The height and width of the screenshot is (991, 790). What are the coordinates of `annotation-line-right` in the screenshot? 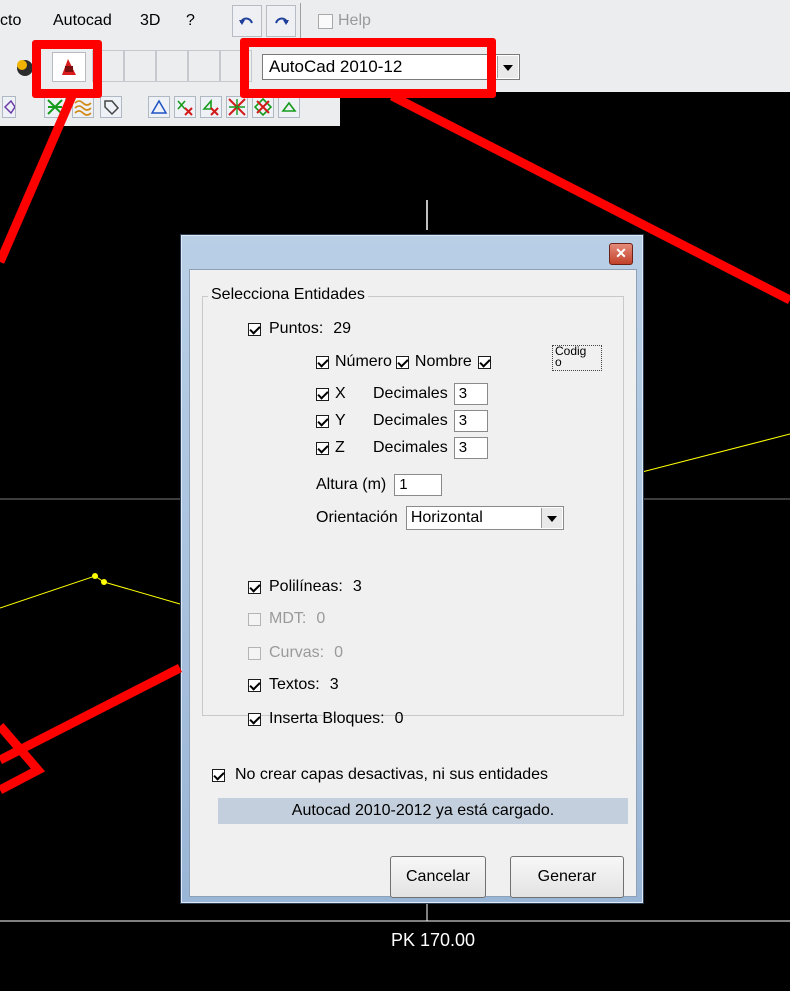 It's located at (589, 198).